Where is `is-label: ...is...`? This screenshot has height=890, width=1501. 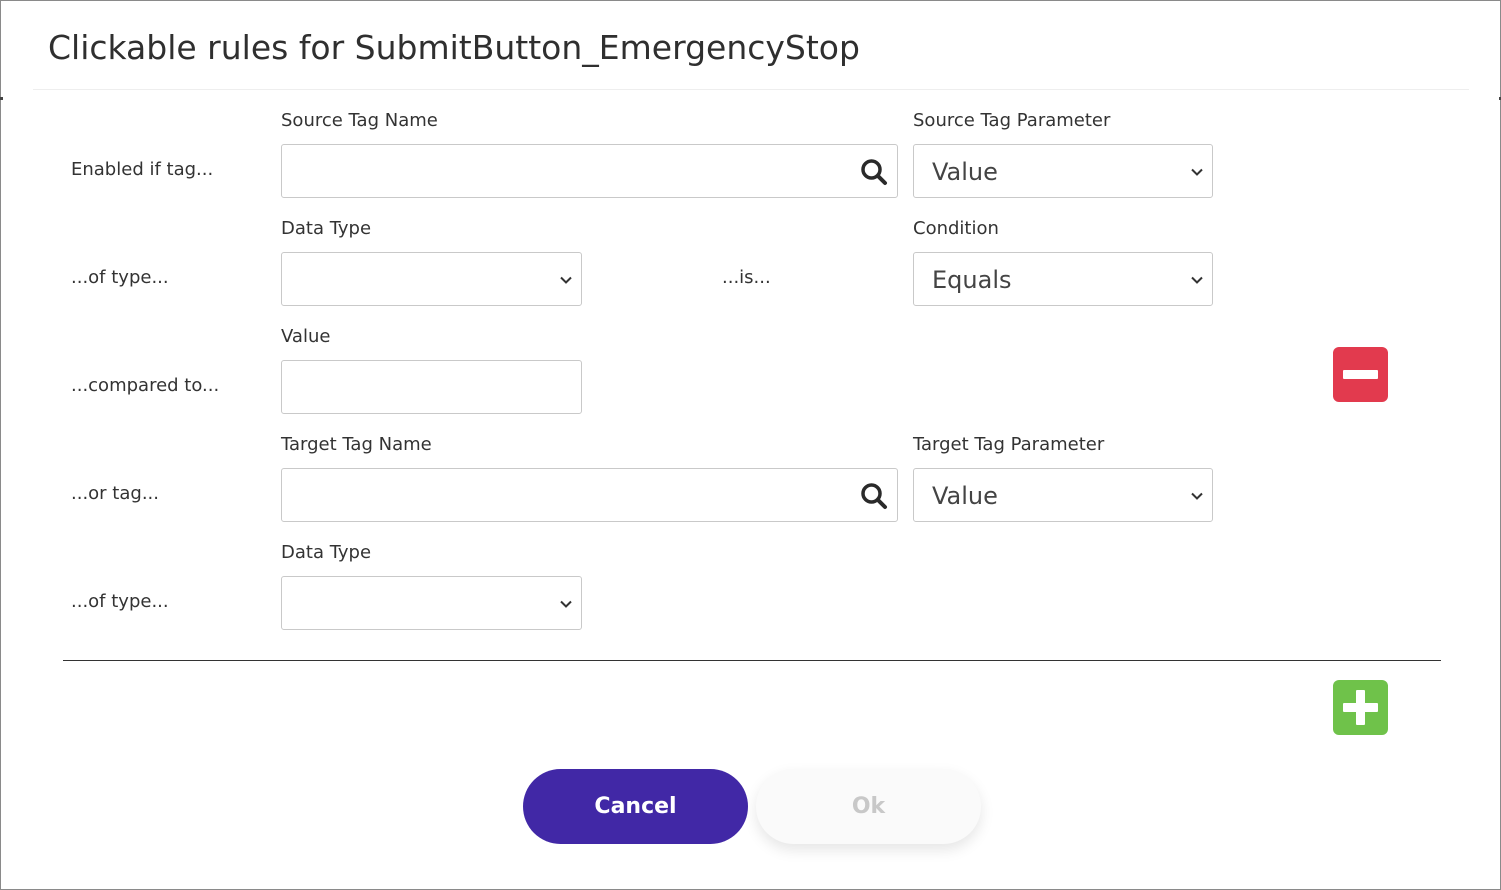
is-label: ...is... is located at coordinates (746, 277).